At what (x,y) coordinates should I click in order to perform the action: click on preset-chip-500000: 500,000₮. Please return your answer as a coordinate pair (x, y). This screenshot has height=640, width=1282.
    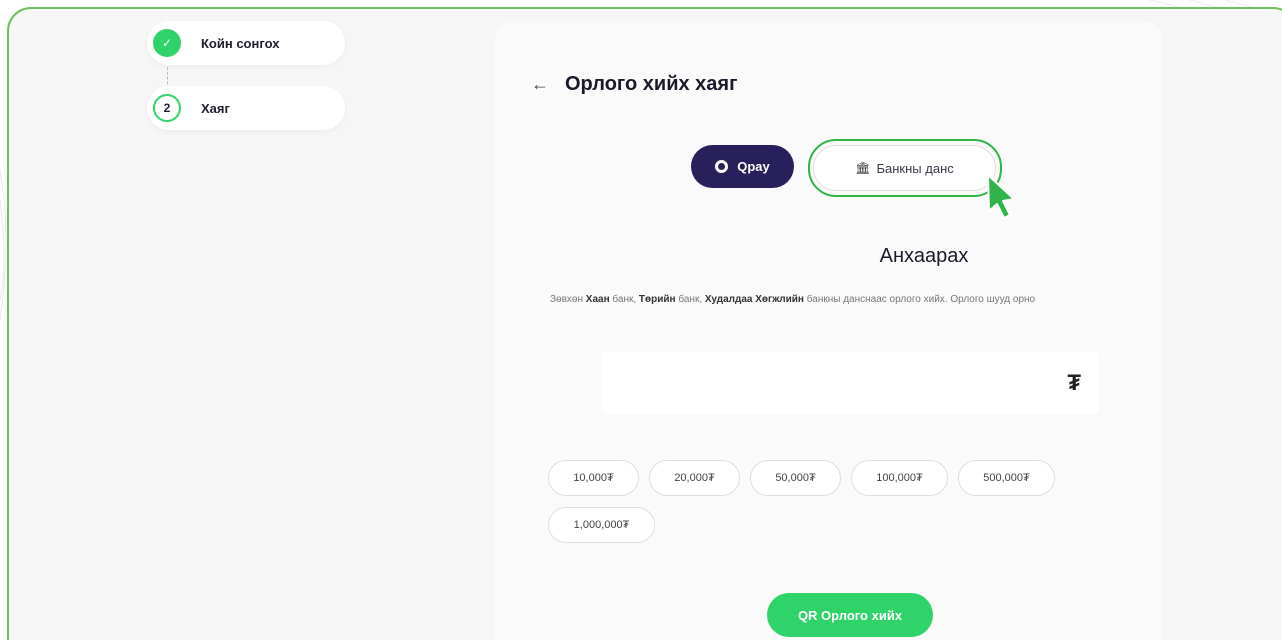
    Looking at the image, I should click on (1006, 478).